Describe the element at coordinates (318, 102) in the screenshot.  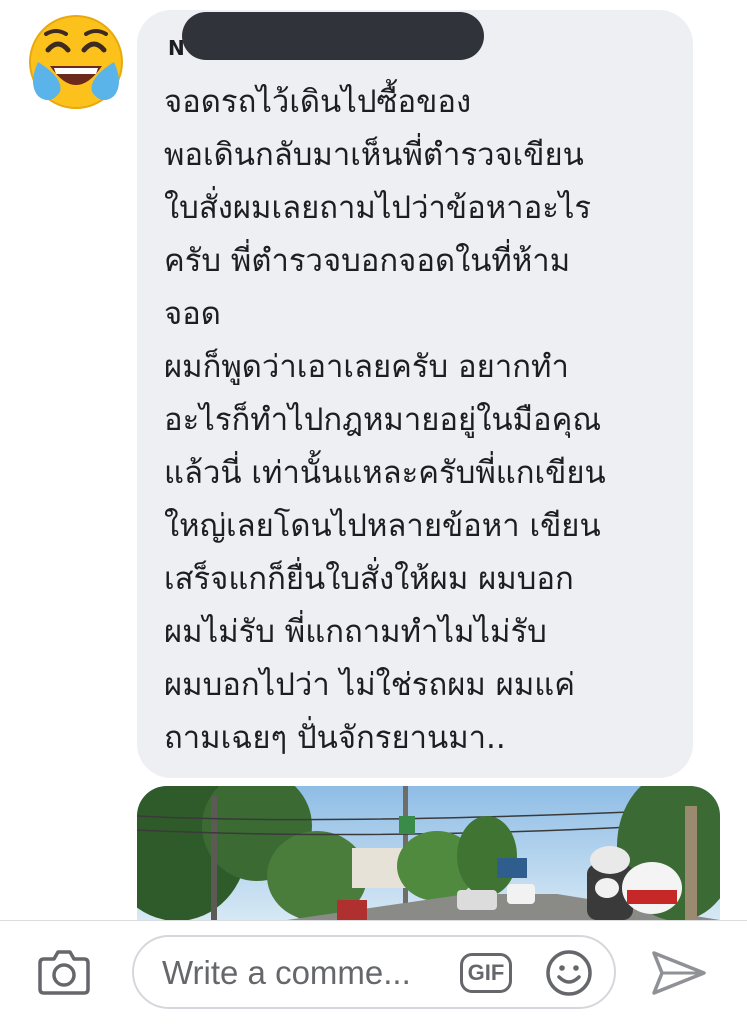
I see `comment-line: จอดรถไว้เดินไปซื้อของ` at that location.